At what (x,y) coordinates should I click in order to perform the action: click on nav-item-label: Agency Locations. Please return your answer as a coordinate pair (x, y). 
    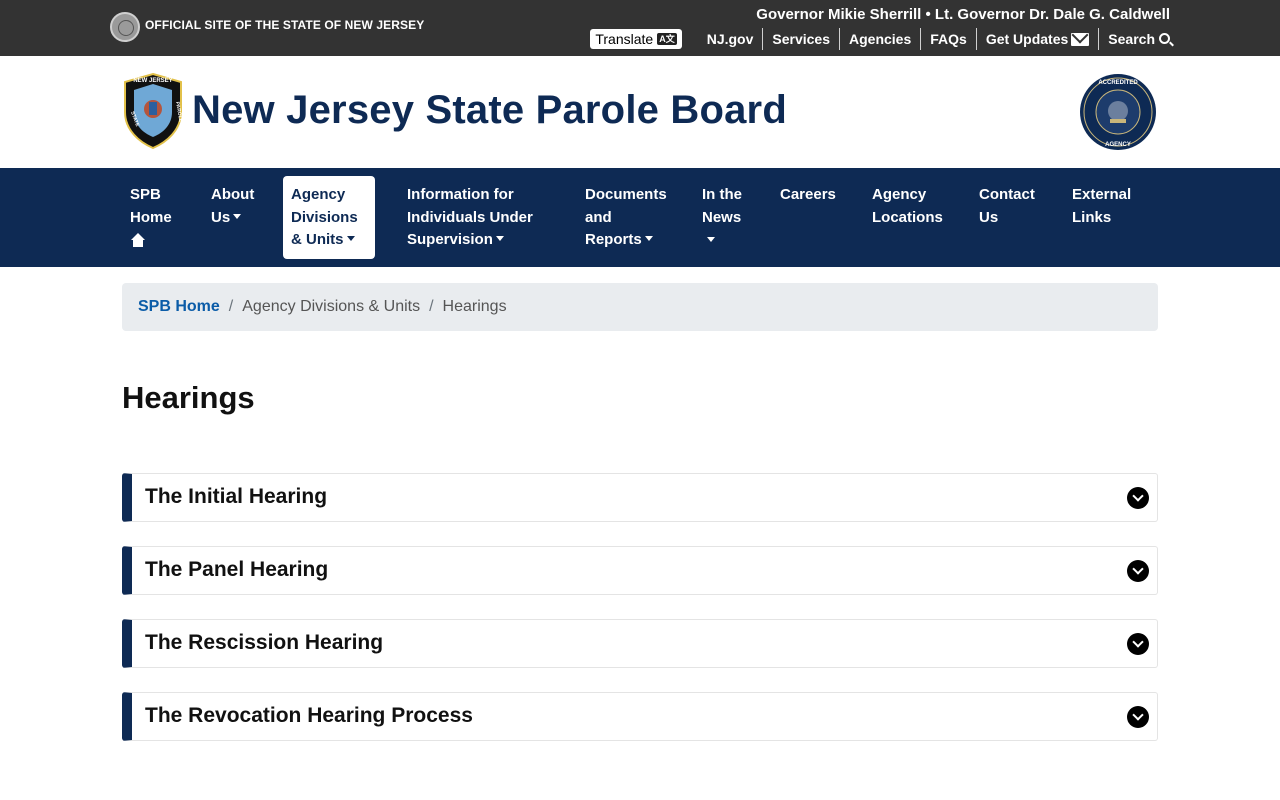
    Looking at the image, I should click on (907, 206).